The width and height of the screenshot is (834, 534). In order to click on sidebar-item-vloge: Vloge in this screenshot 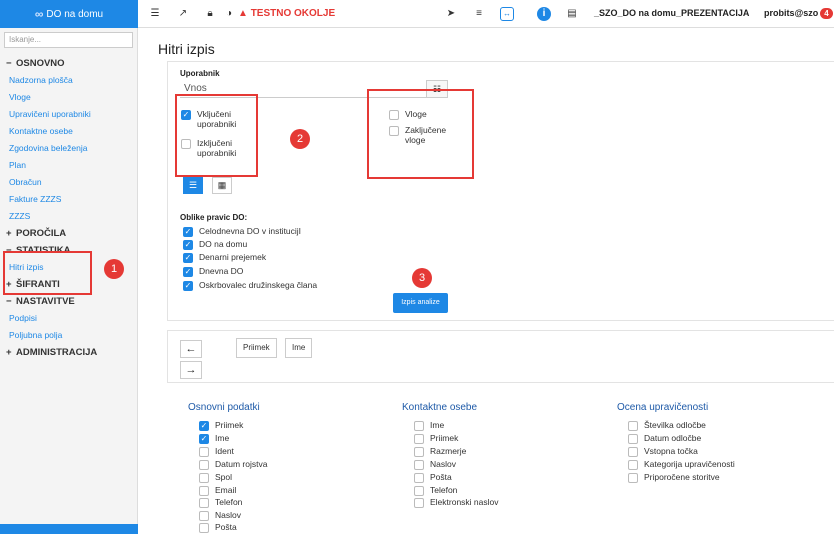, I will do `click(68, 97)`.